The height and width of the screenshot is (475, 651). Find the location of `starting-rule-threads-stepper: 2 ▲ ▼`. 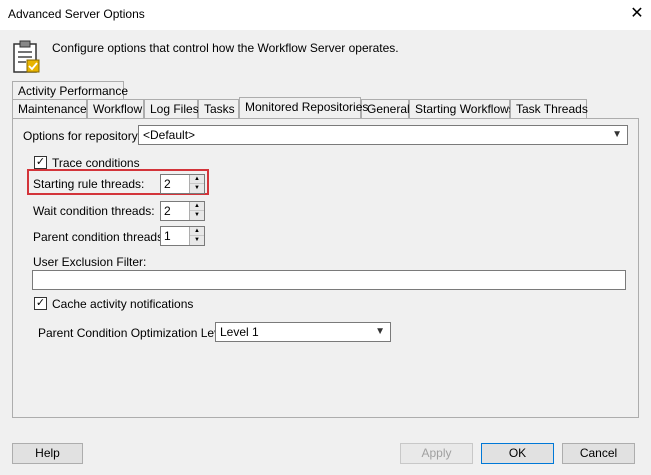

starting-rule-threads-stepper: 2 ▲ ▼ is located at coordinates (182, 184).